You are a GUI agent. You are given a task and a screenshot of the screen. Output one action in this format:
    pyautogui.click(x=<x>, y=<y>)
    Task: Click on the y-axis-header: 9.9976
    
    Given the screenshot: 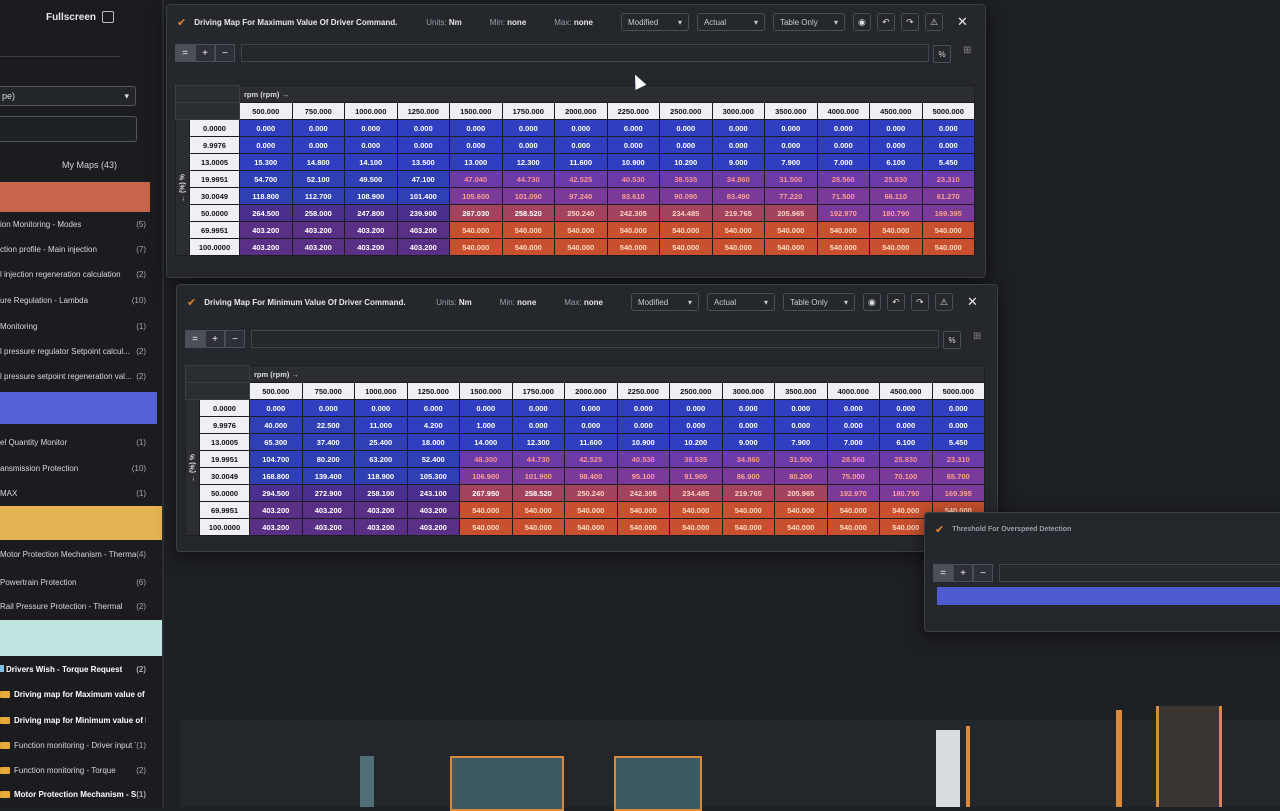 What is the action you would take?
    pyautogui.click(x=224, y=425)
    